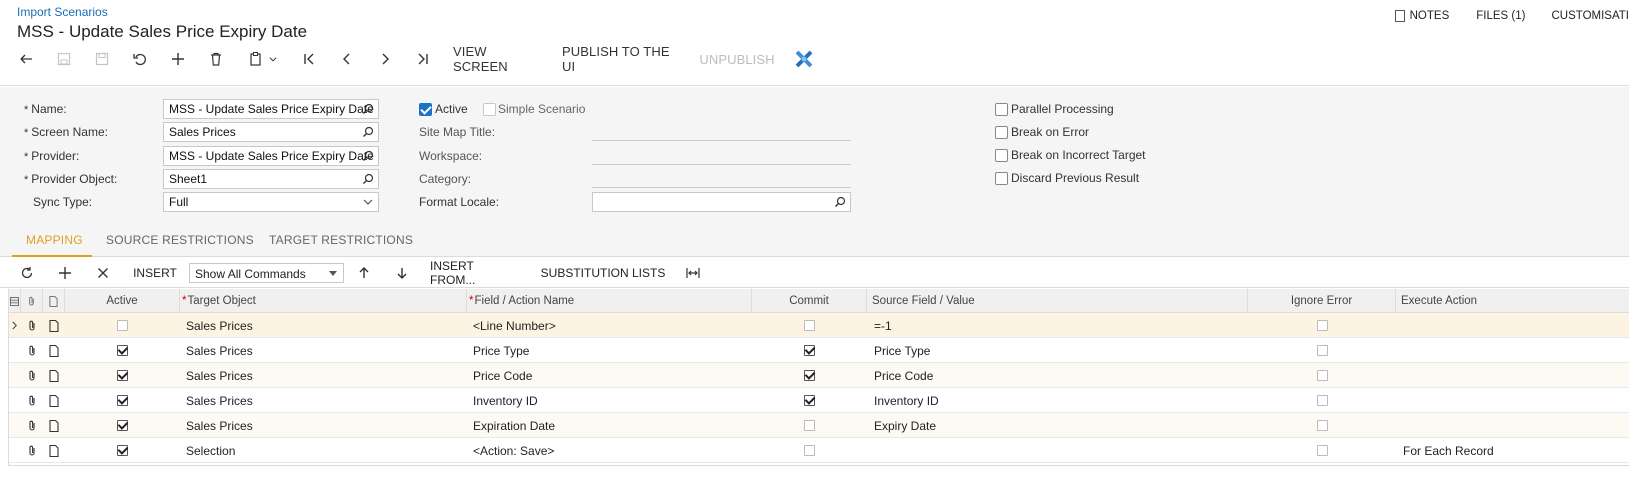 Image resolution: width=1629 pixels, height=498 pixels. Describe the element at coordinates (721, 178) in the screenshot. I see `category-field` at that location.